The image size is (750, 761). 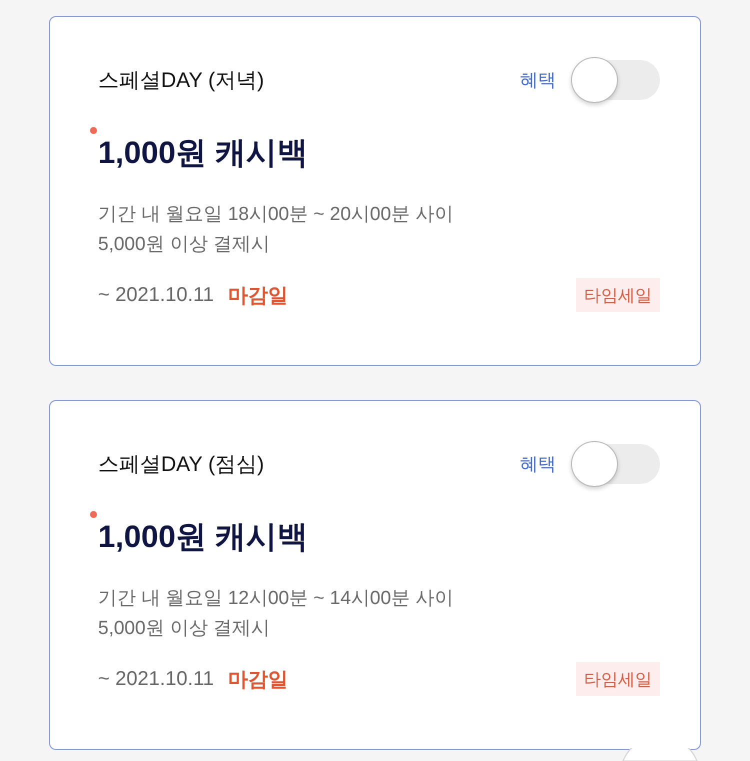 I want to click on condition-text: 기간 내 월요일 18시00분 ~ 20시00분 사이, so click(x=276, y=215).